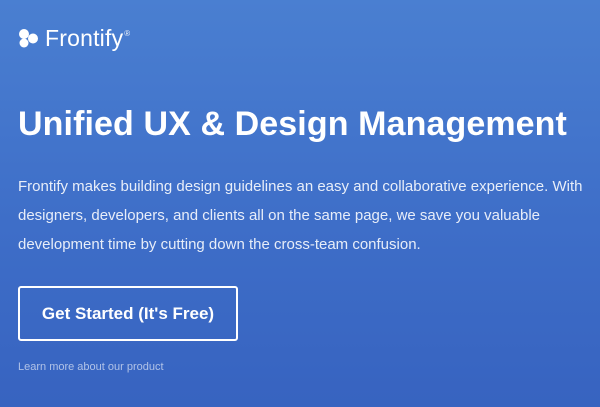 The height and width of the screenshot is (407, 600). I want to click on hero-title: Unified UX & Design Management, so click(292, 124).